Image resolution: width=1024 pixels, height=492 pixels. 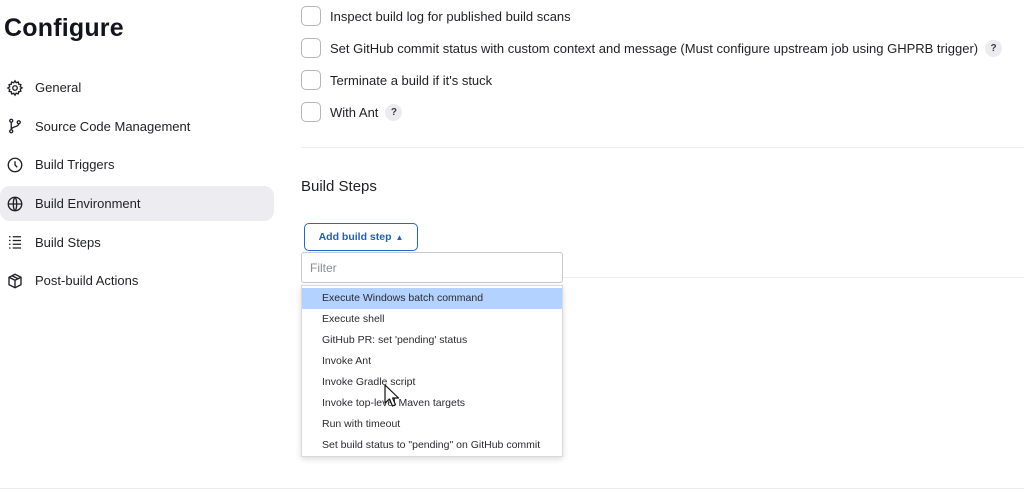 I want to click on gear-icon, so click(x=15, y=88).